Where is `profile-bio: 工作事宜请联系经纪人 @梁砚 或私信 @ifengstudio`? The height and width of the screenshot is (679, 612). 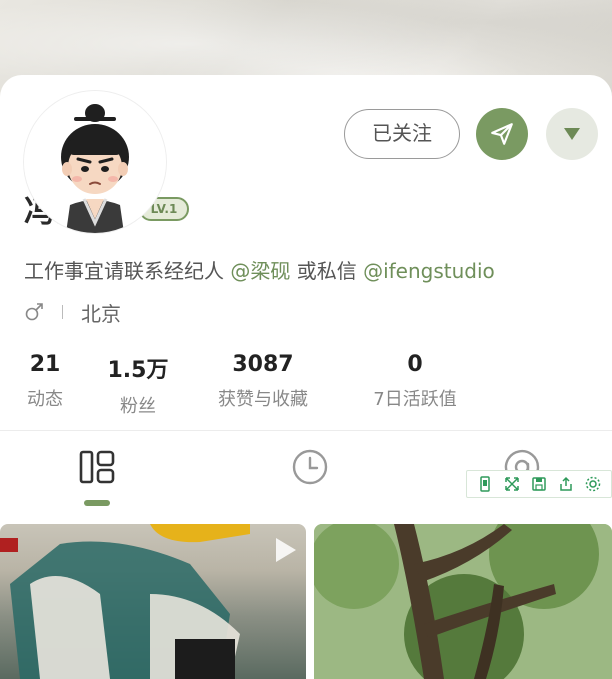
profile-bio: 工作事宜请联系经纪人 @梁砚 或私信 @ifengstudio is located at coordinates (259, 269).